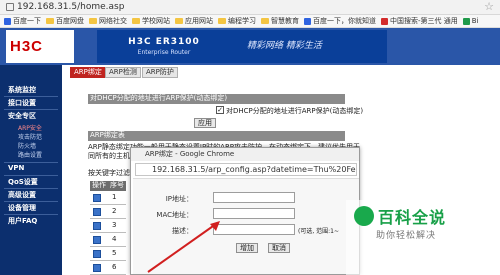 The height and width of the screenshot is (275, 500). Describe the element at coordinates (30, 127) in the screenshot. I see `sidebar-item-arp-security: ARP安全` at that location.